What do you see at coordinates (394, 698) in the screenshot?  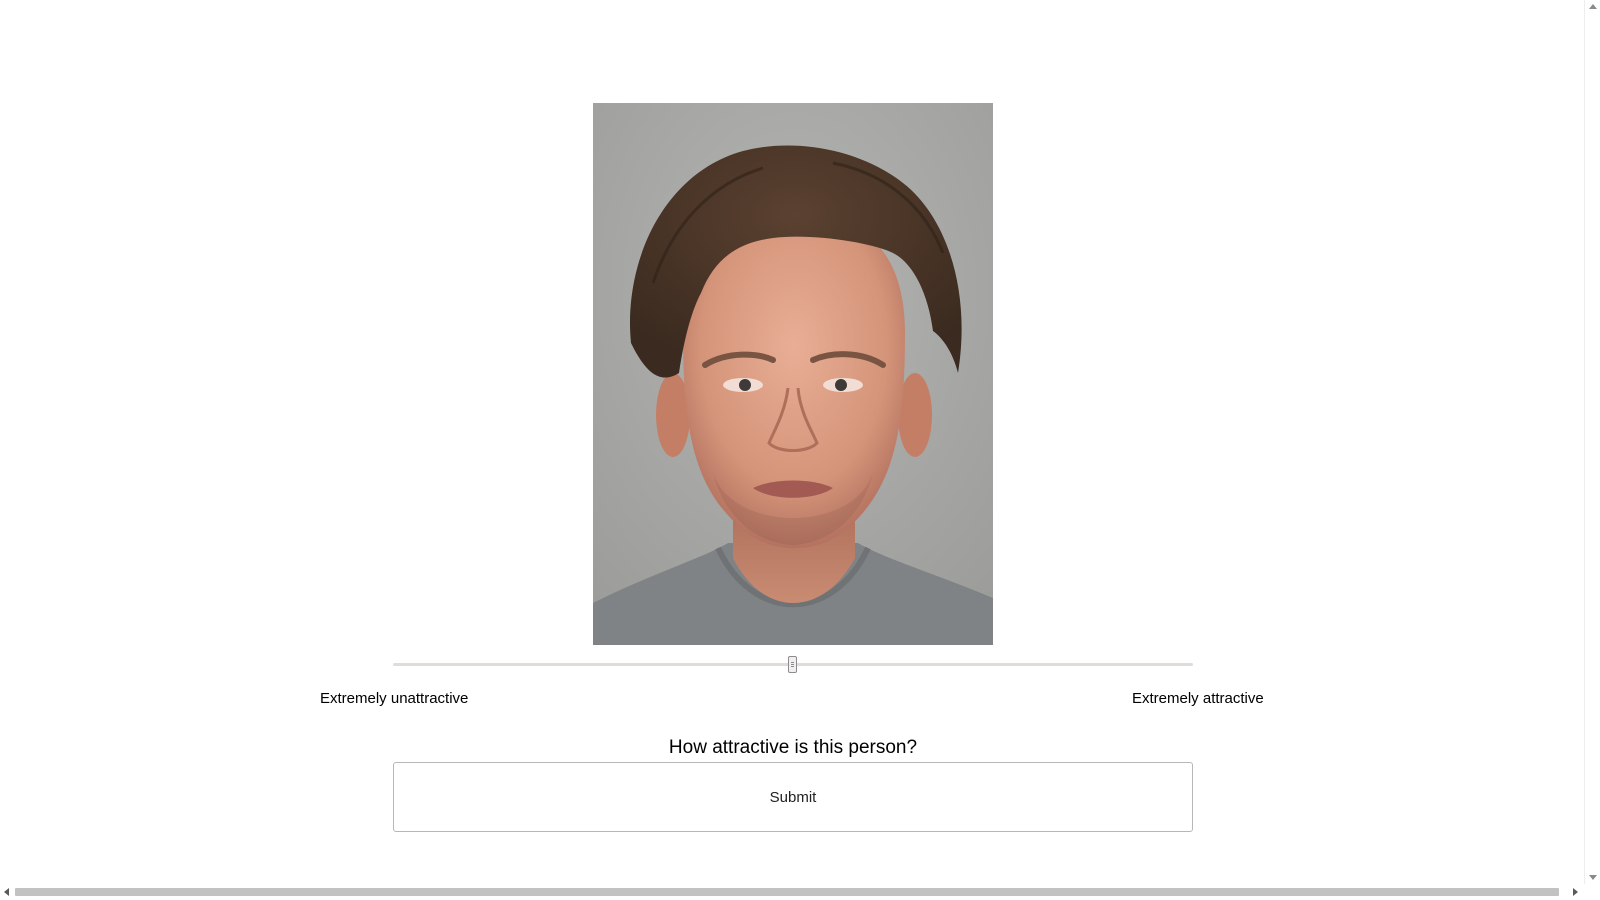 I see `scale-min-label: Extremely unattractive` at bounding box center [394, 698].